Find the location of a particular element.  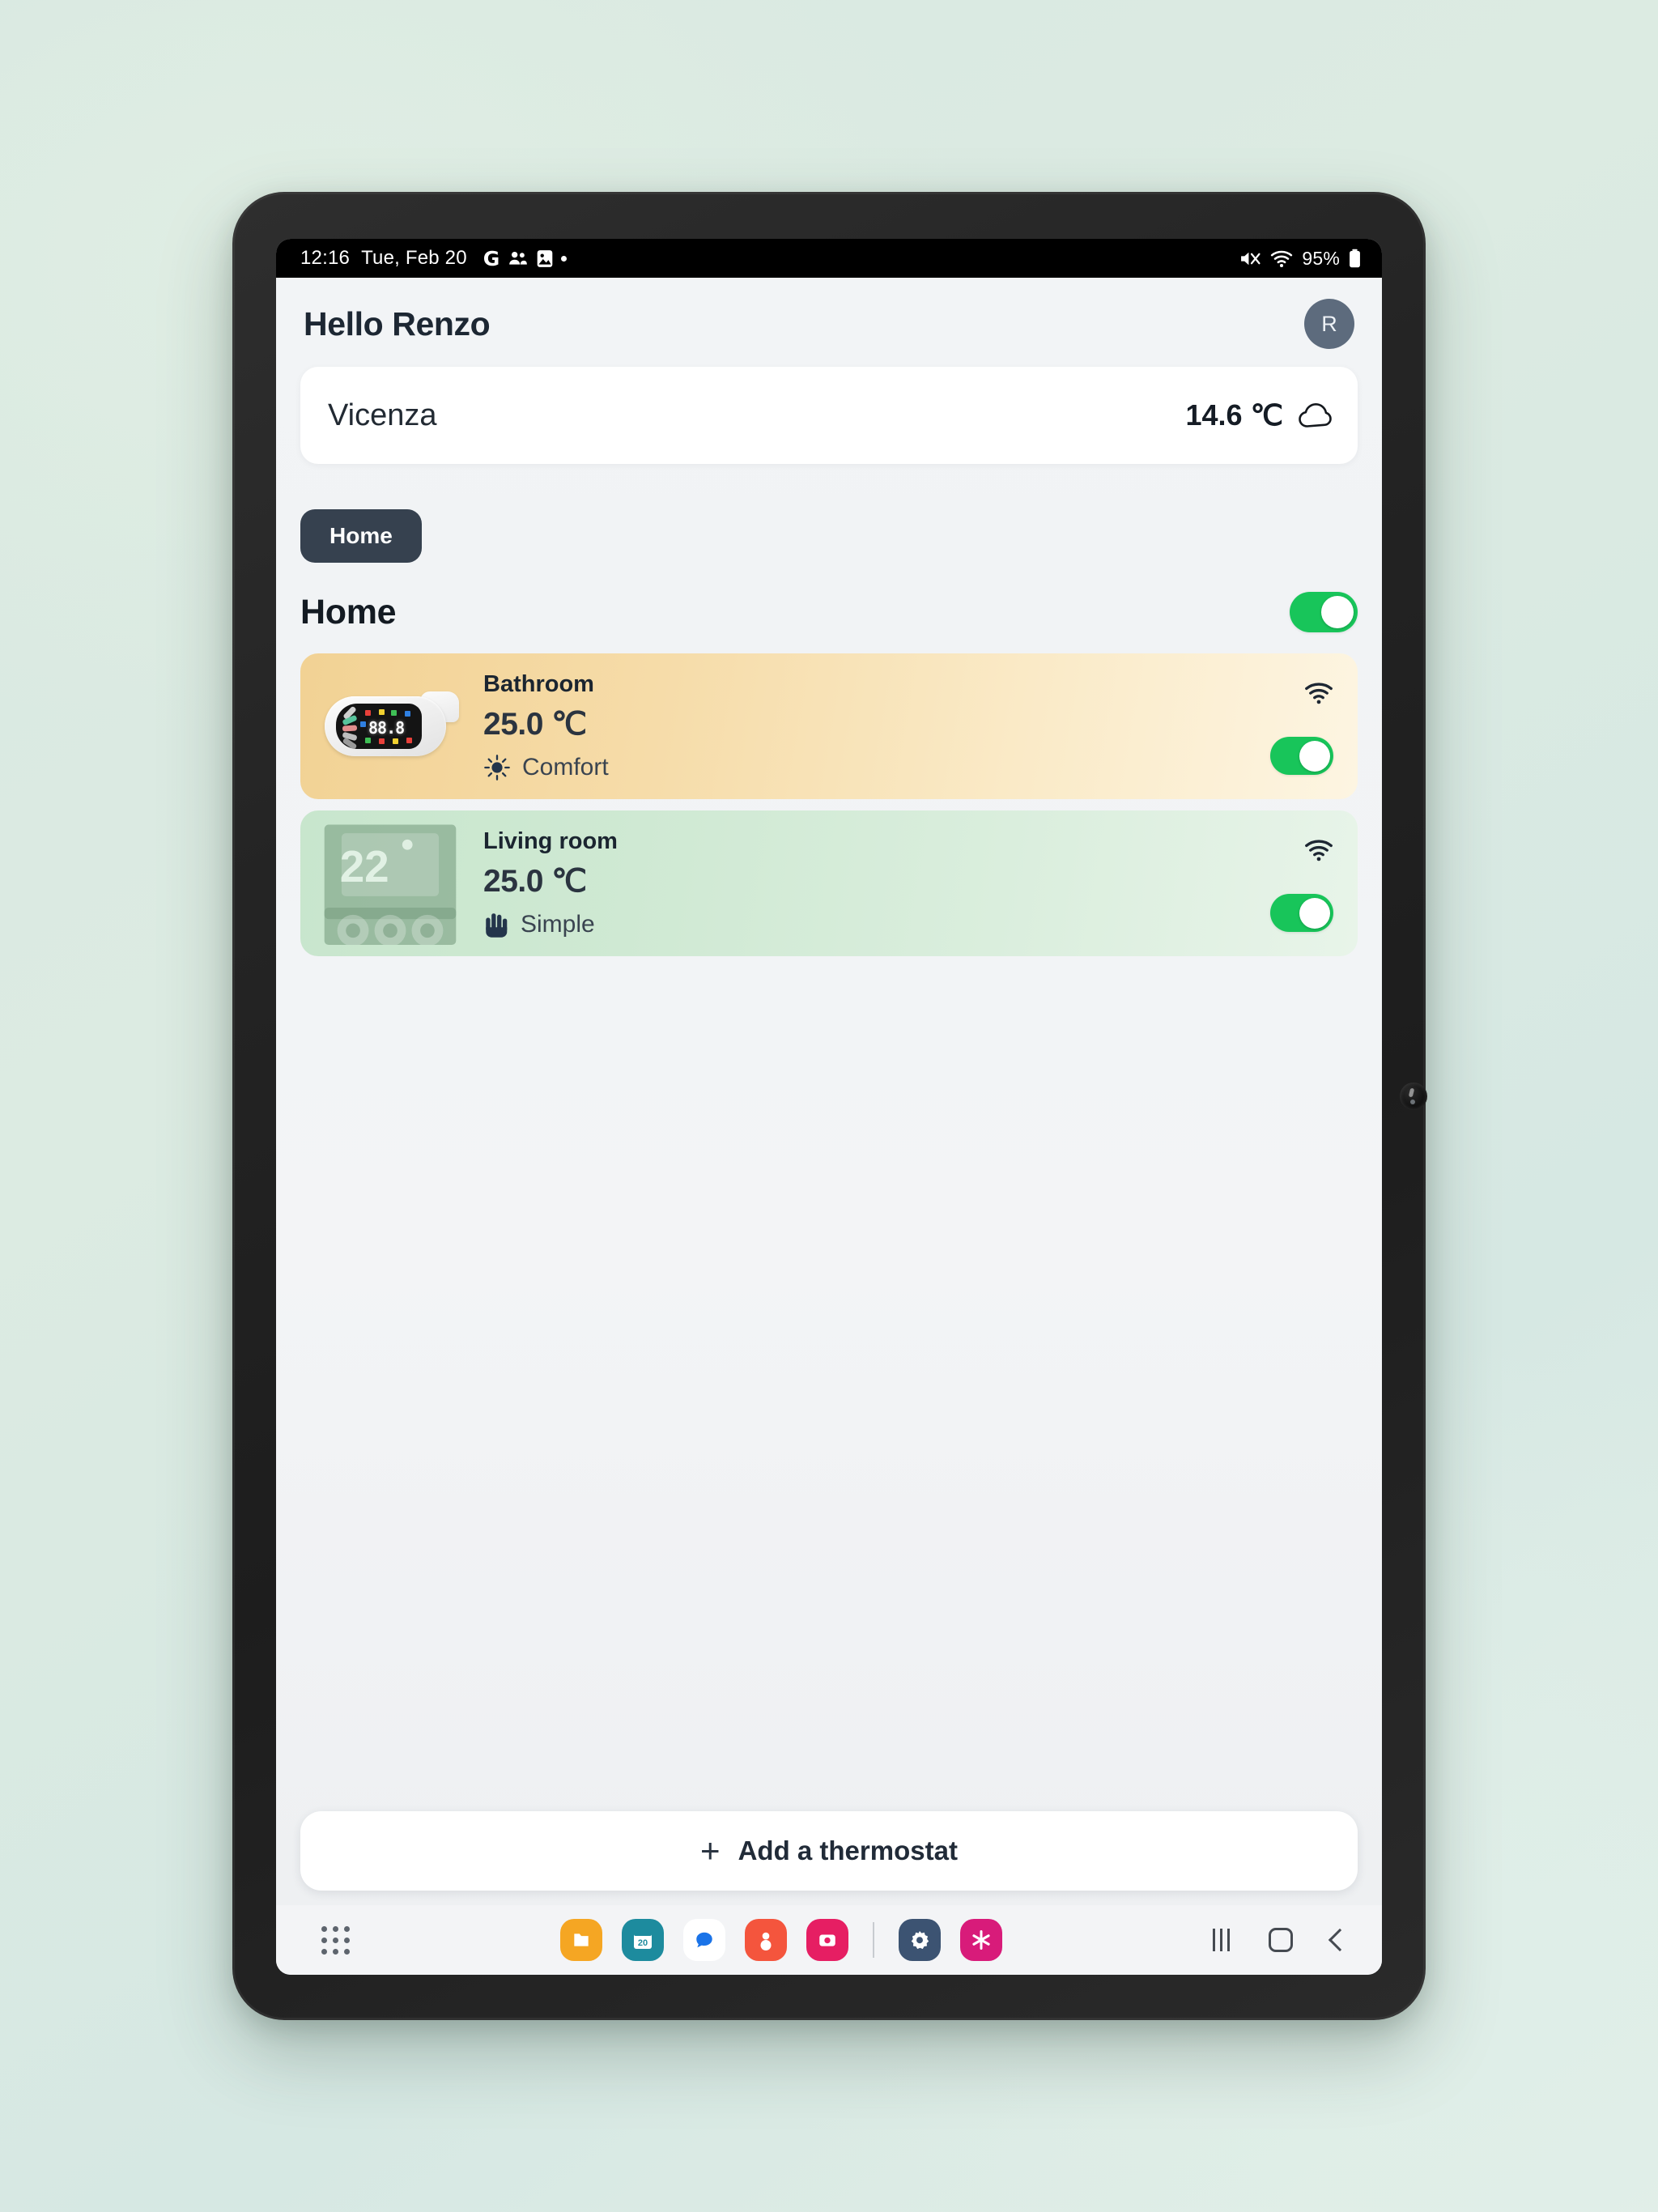

device-thumbnail-valve: 88.8 is located at coordinates (389, 726).